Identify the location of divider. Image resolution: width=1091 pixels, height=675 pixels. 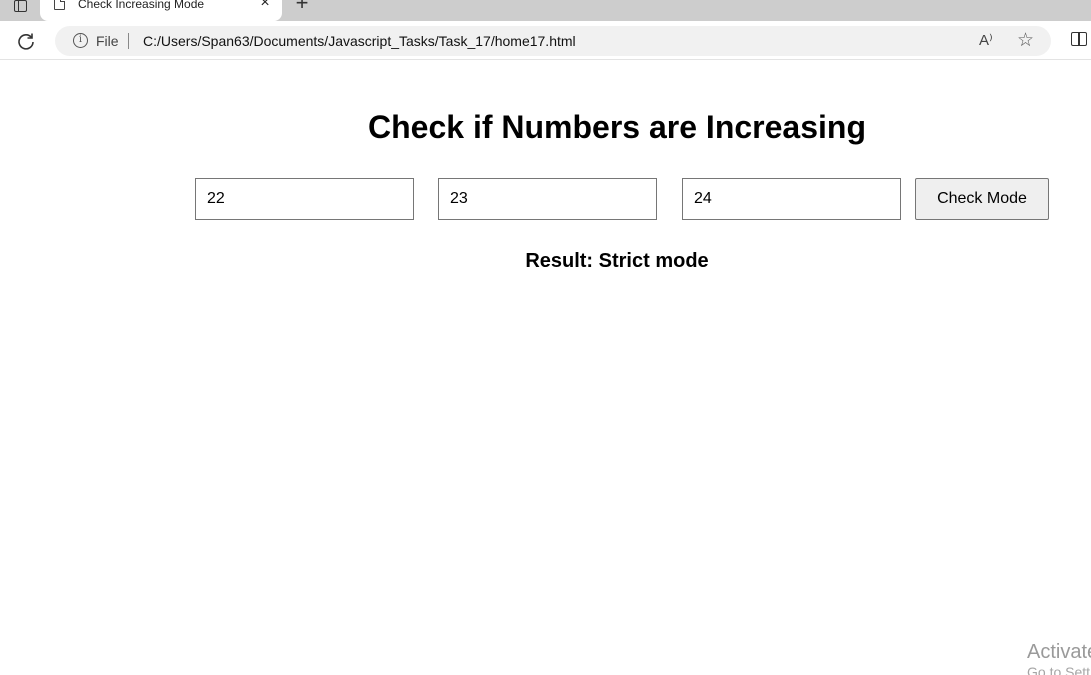
(128, 41).